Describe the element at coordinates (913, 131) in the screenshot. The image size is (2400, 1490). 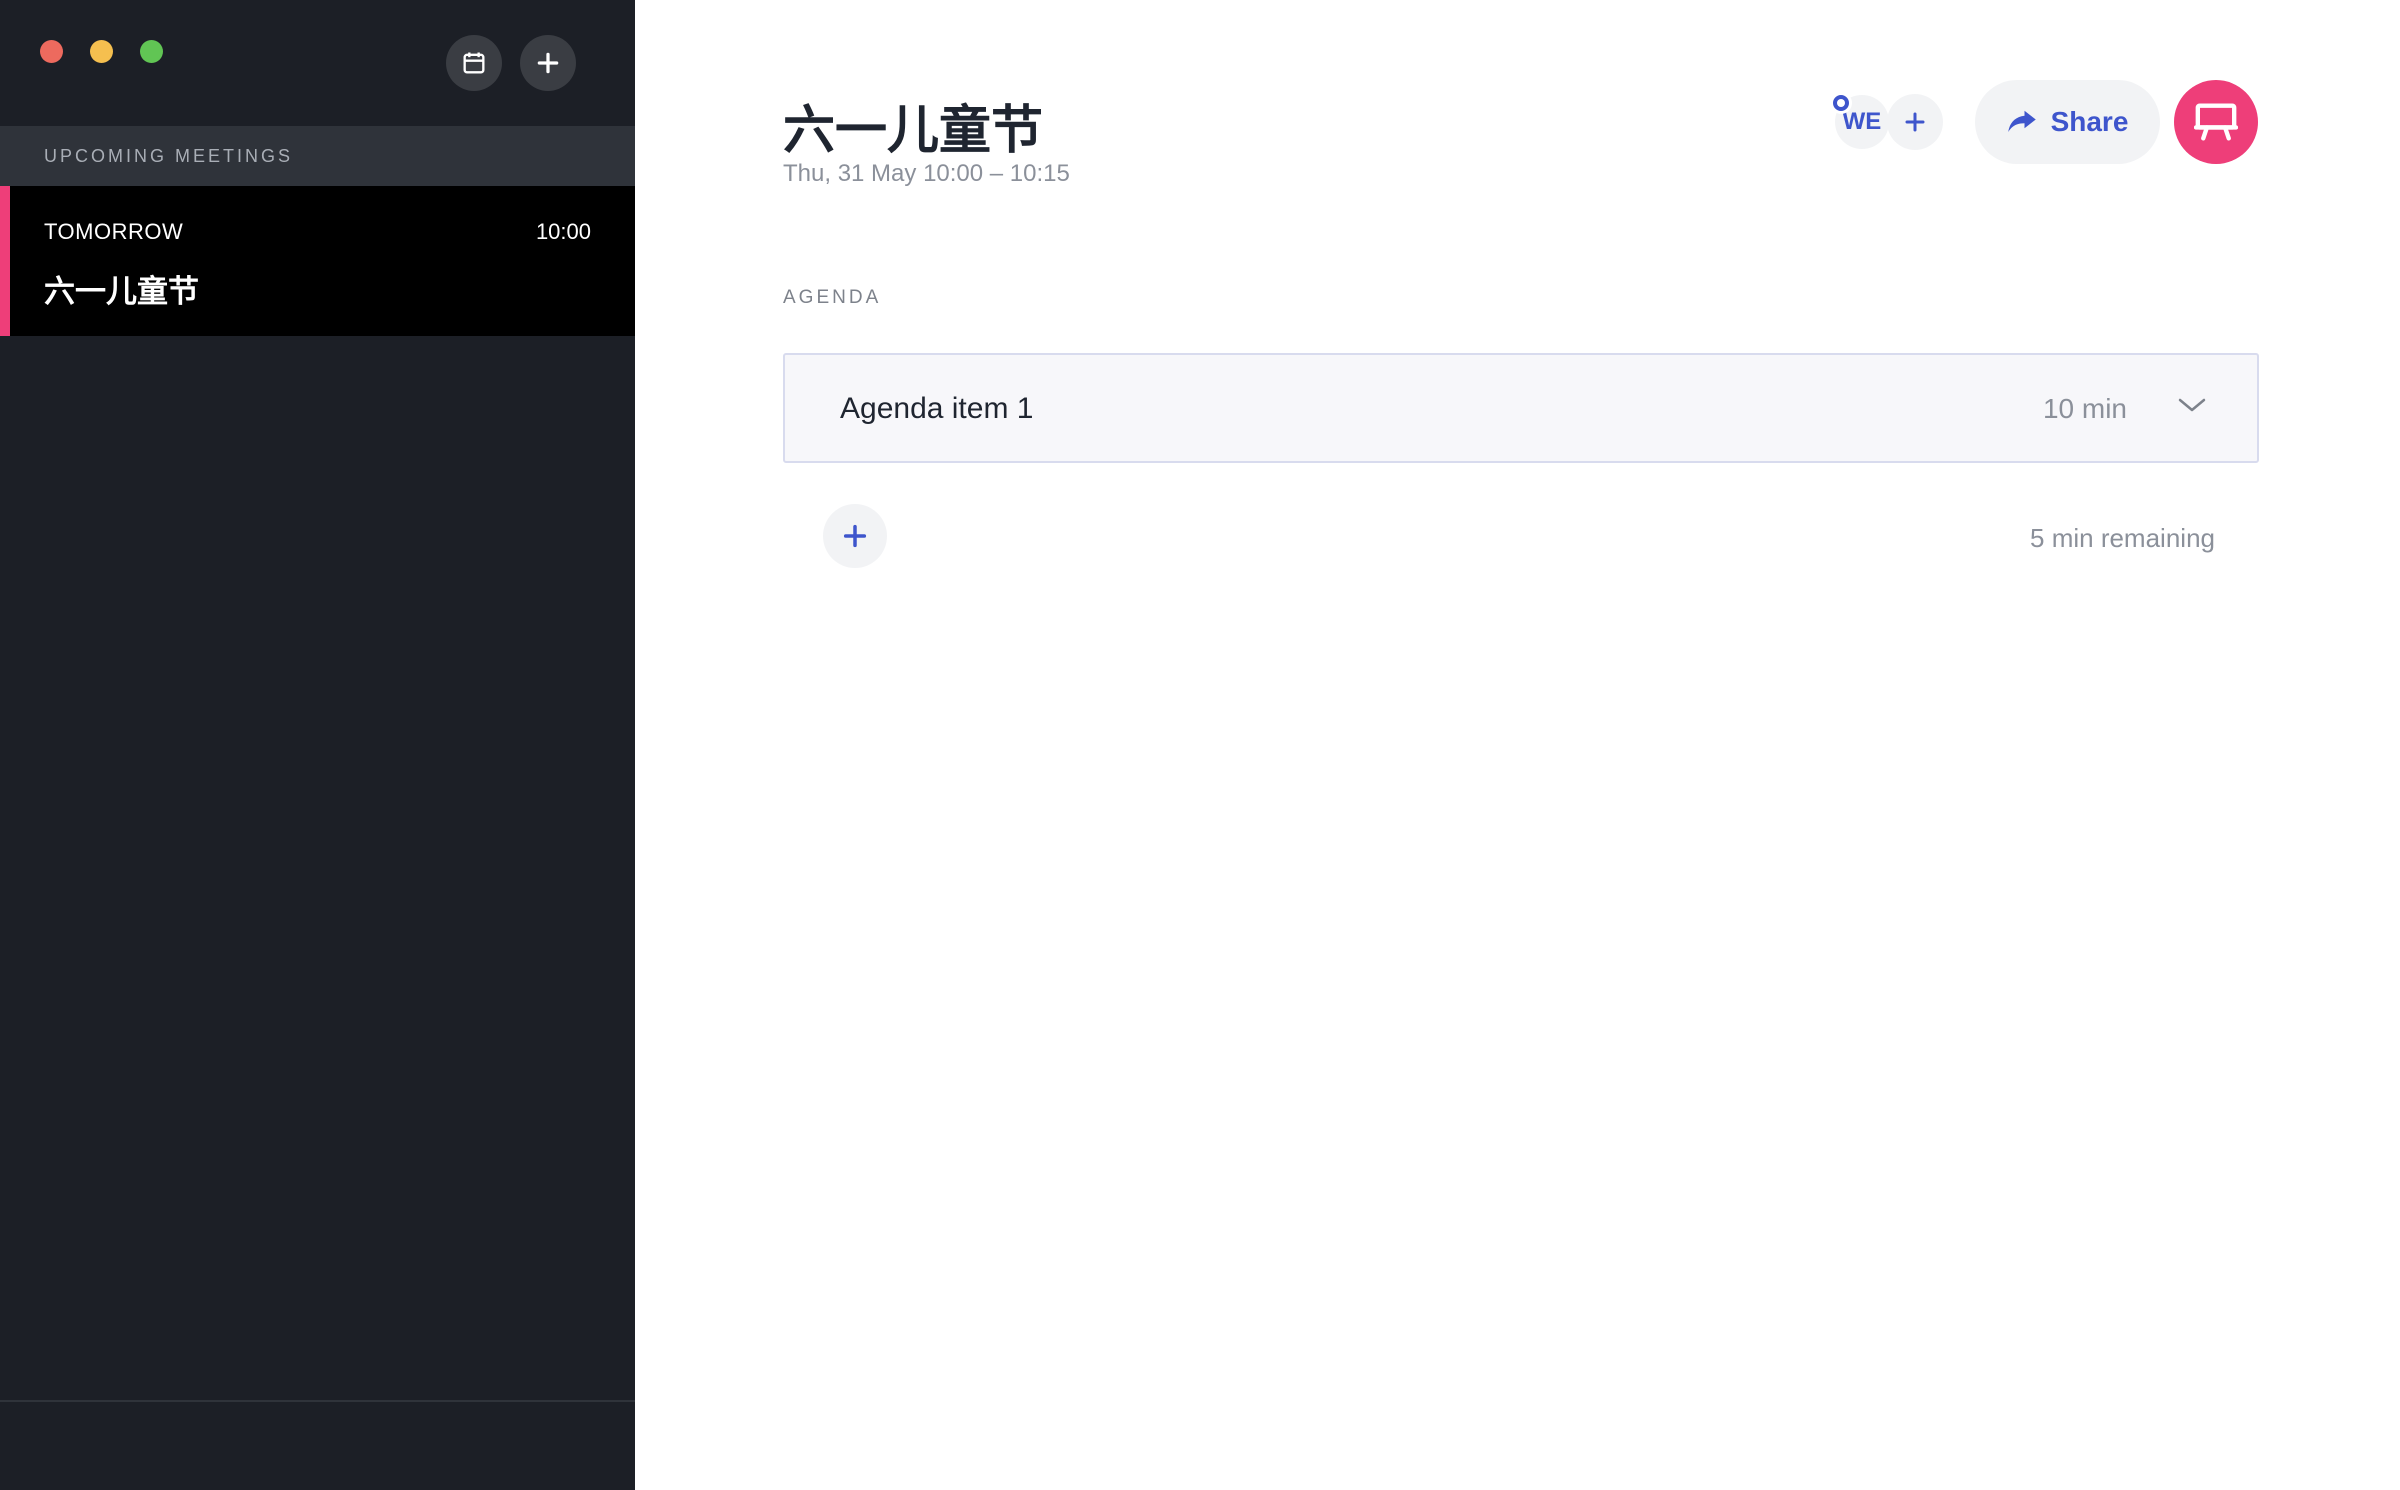
I see `page-title: 六一儿童节` at that location.